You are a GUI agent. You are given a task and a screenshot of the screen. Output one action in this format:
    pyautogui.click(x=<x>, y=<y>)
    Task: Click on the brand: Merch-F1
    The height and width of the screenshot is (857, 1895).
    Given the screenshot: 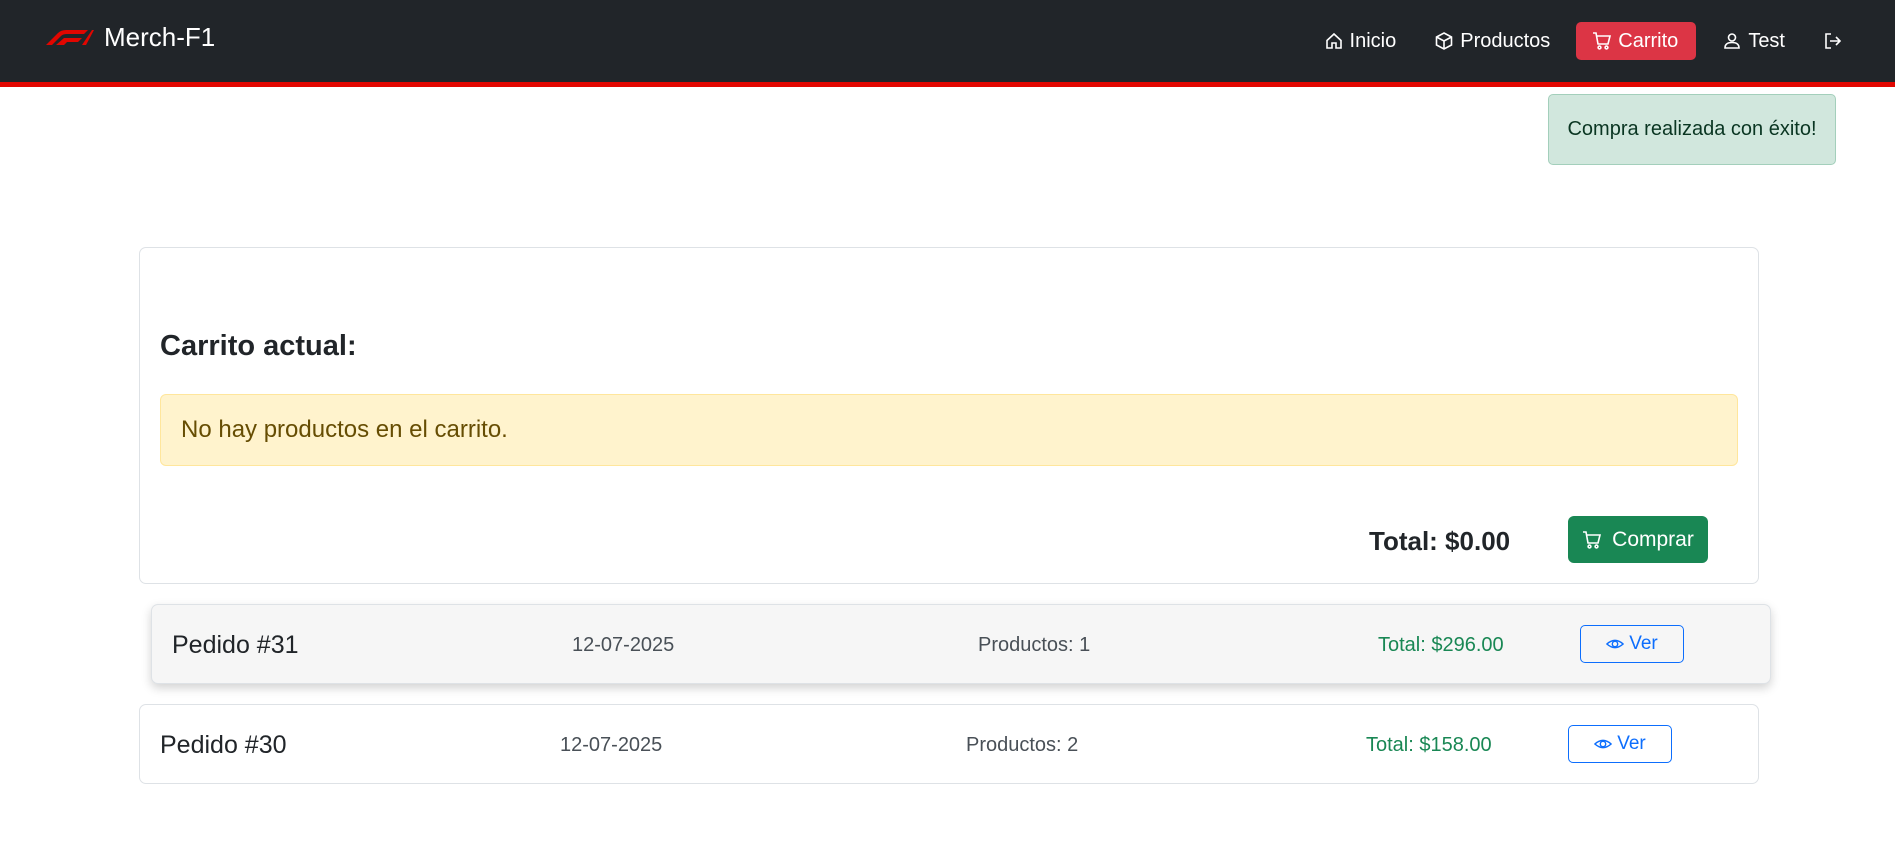 What is the action you would take?
    pyautogui.click(x=129, y=37)
    